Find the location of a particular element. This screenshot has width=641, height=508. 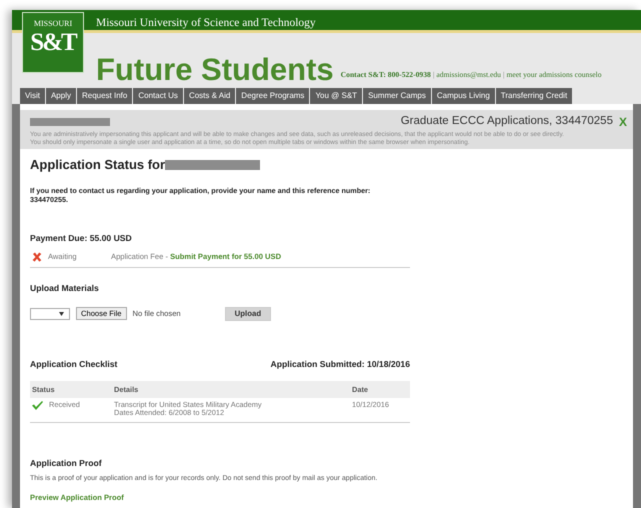

nav-tab: Summer Camps is located at coordinates (397, 96).